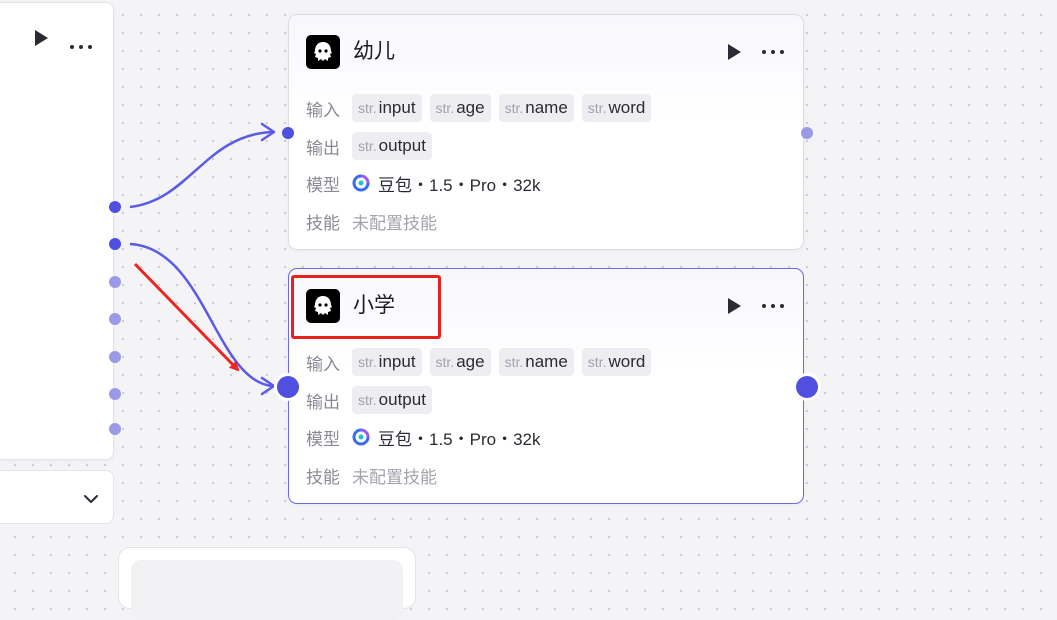  I want to click on node-1-input-port, so click(288, 133).